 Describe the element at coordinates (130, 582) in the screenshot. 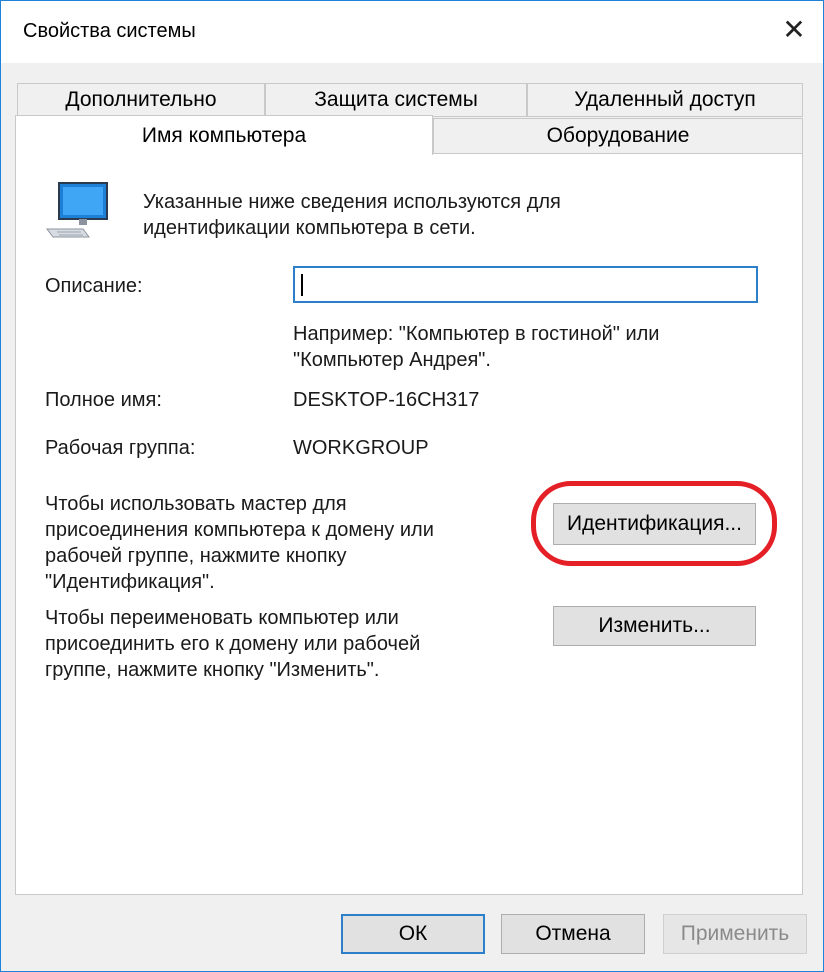

I see `wizard-text-line4: "Идентификация".` at that location.